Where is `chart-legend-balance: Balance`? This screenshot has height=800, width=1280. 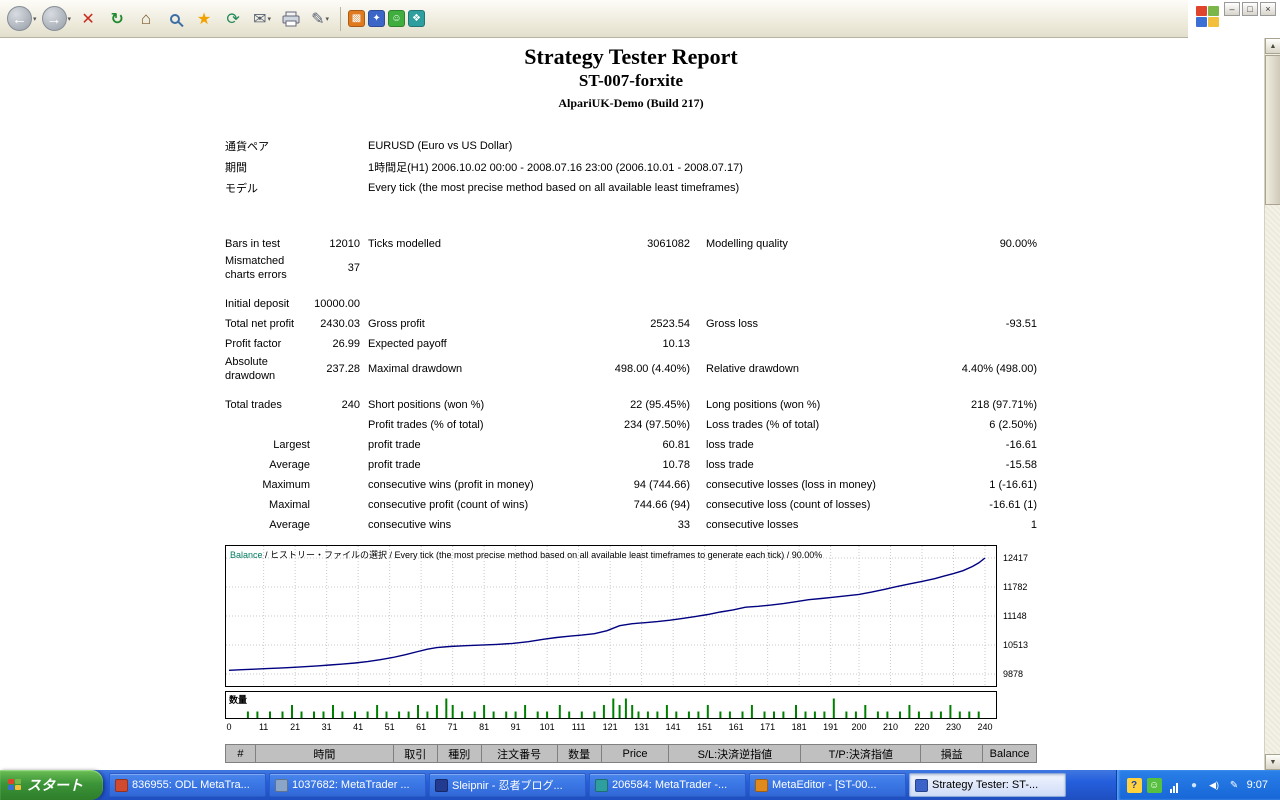 chart-legend-balance: Balance is located at coordinates (246, 555).